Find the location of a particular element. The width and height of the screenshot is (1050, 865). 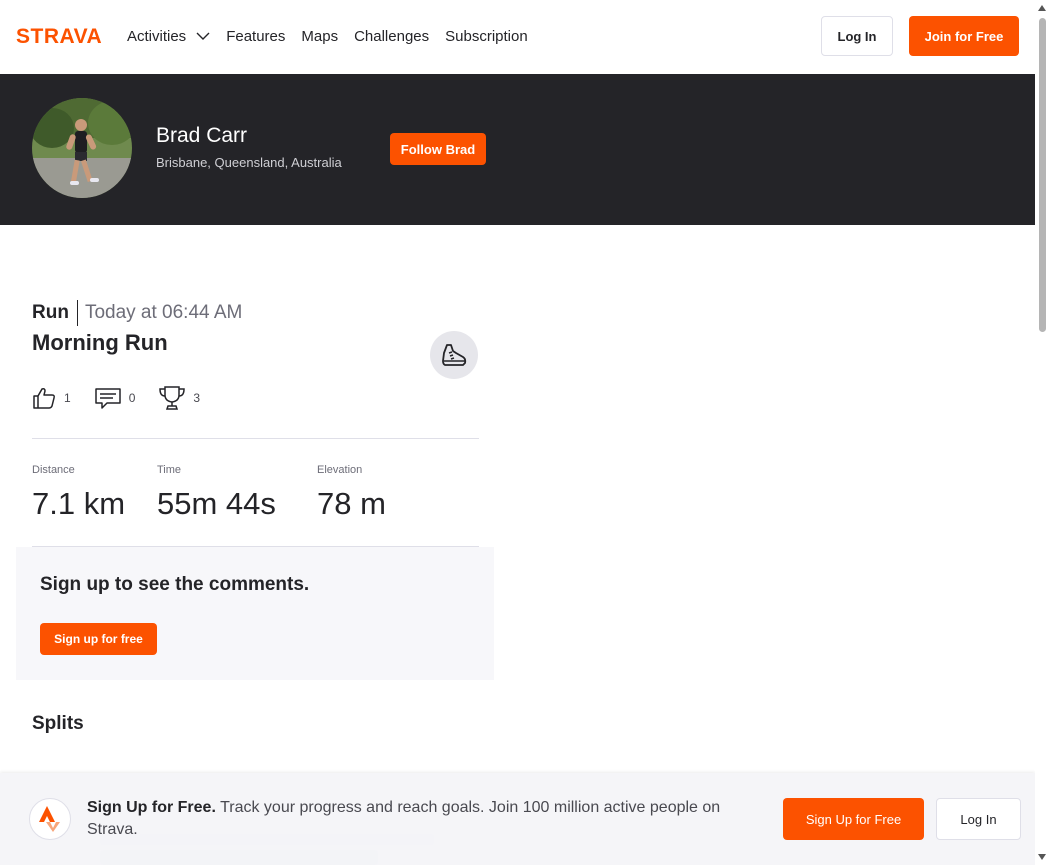

stat-time-label: Time is located at coordinates (169, 470).